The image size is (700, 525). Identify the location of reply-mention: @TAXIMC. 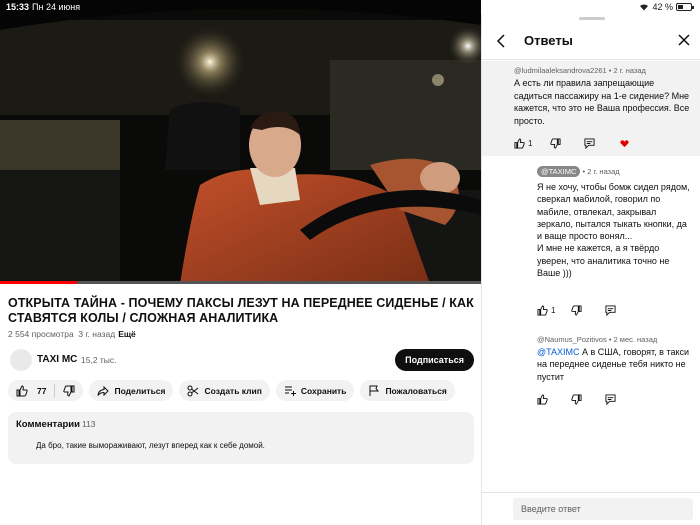
(558, 352).